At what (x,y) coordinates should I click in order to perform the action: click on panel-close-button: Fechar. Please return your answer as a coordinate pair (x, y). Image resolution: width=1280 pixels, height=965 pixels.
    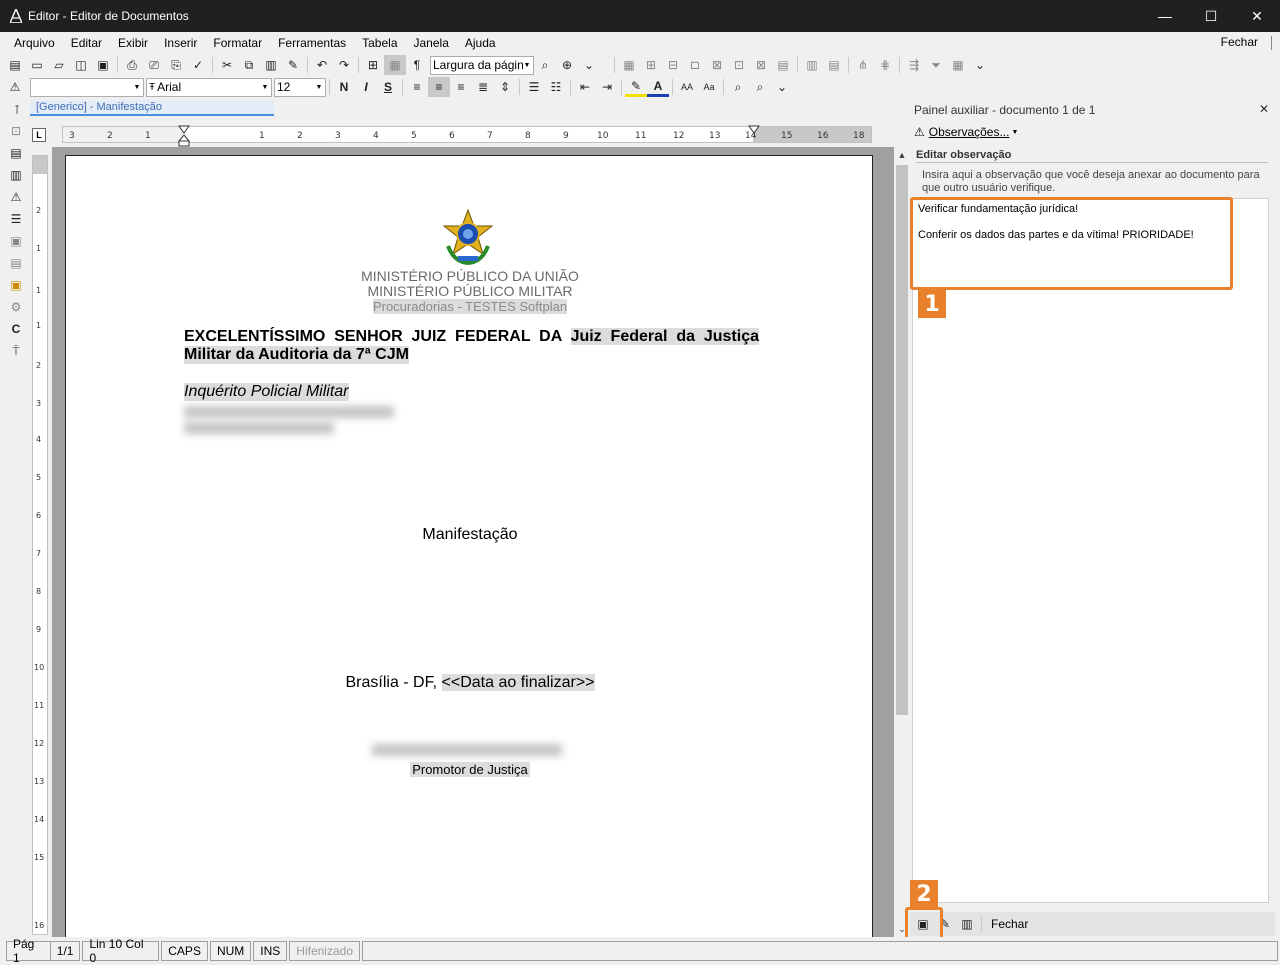
    Looking at the image, I should click on (1009, 924).